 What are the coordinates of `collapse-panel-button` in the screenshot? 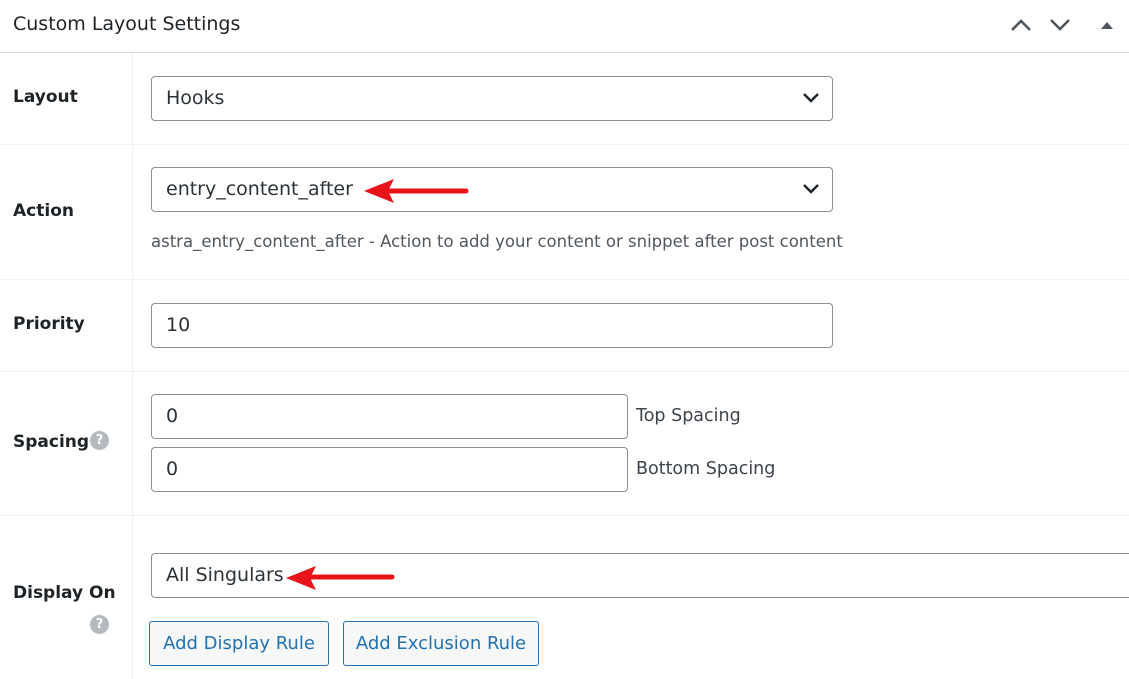 It's located at (1107, 25).